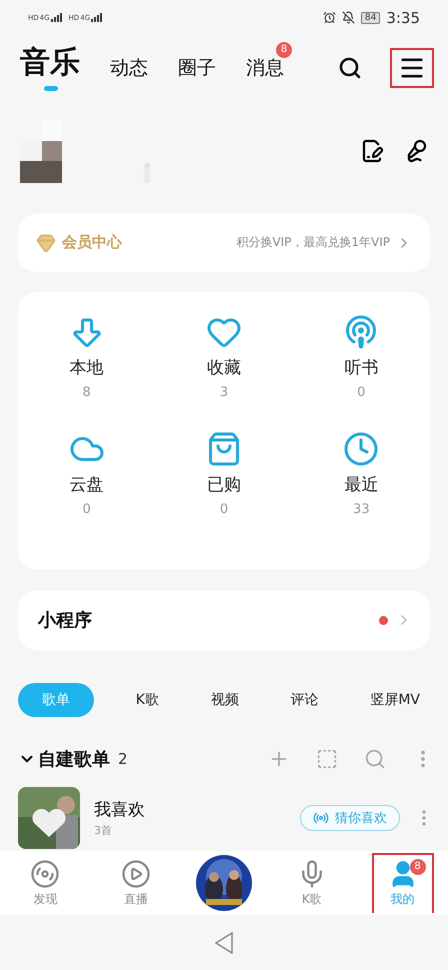 The height and width of the screenshot is (970, 448). What do you see at coordinates (45, 874) in the screenshot?
I see `music-disc-icon` at bounding box center [45, 874].